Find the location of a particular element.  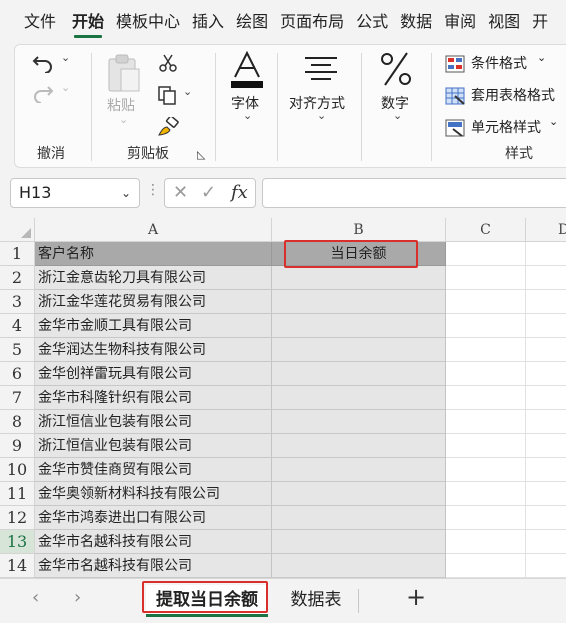

cell-customer-name: 金华润达生物科技有限公司 is located at coordinates (153, 350).